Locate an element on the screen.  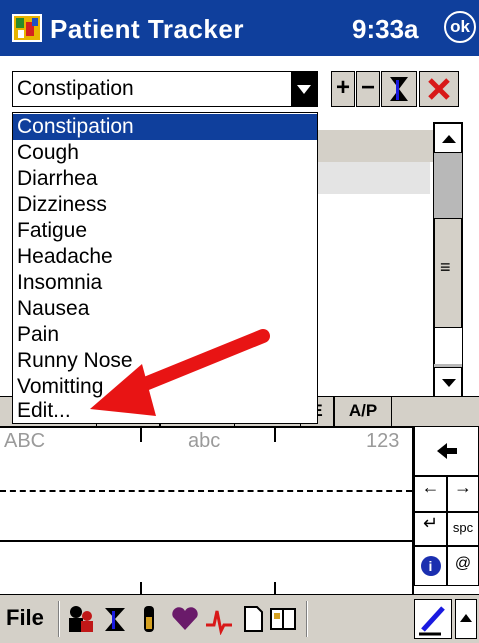
add-button: + is located at coordinates (343, 89).